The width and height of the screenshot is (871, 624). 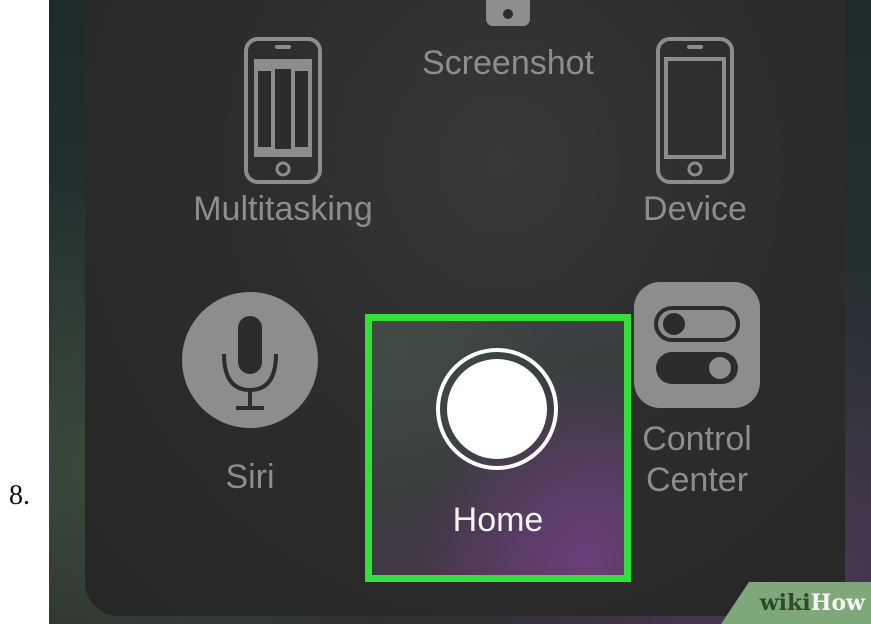 I want to click on menu-label-siri: Siri, so click(x=250, y=477).